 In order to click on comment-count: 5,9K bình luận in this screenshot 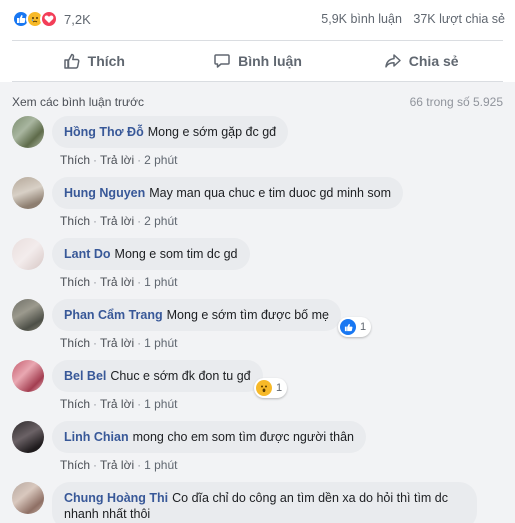, I will do `click(361, 19)`.